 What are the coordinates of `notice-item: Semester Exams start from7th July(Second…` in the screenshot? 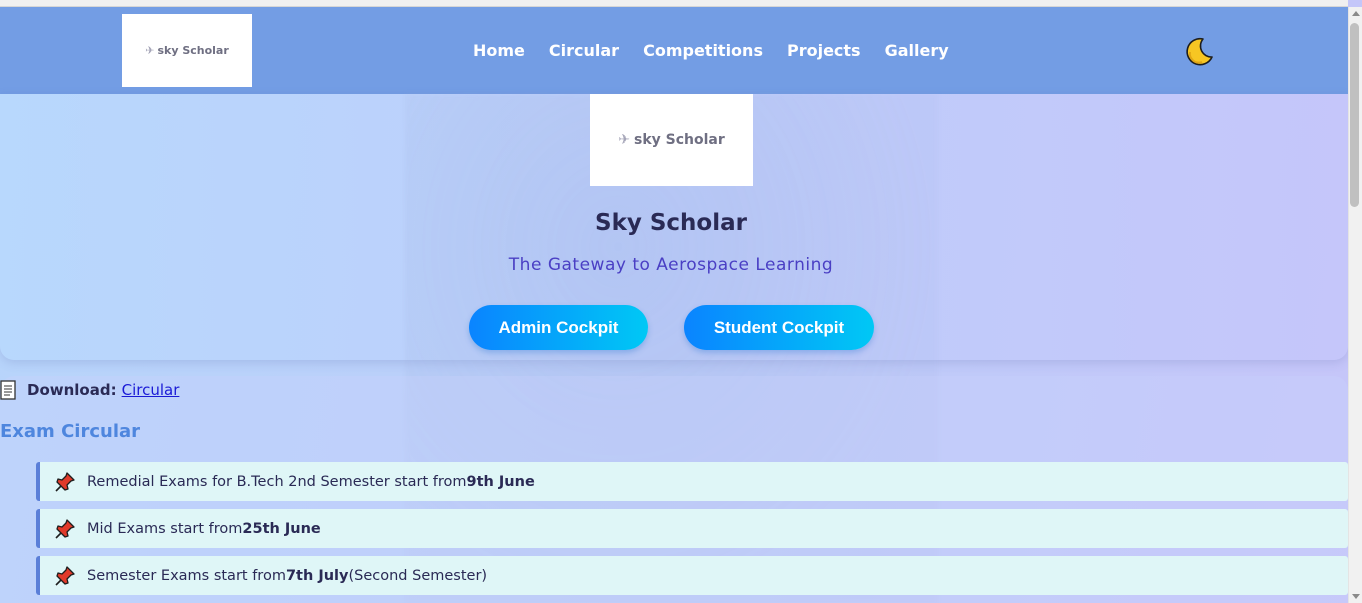 It's located at (692, 575).